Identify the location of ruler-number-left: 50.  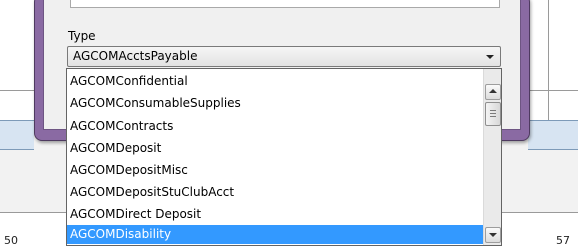
(11, 240).